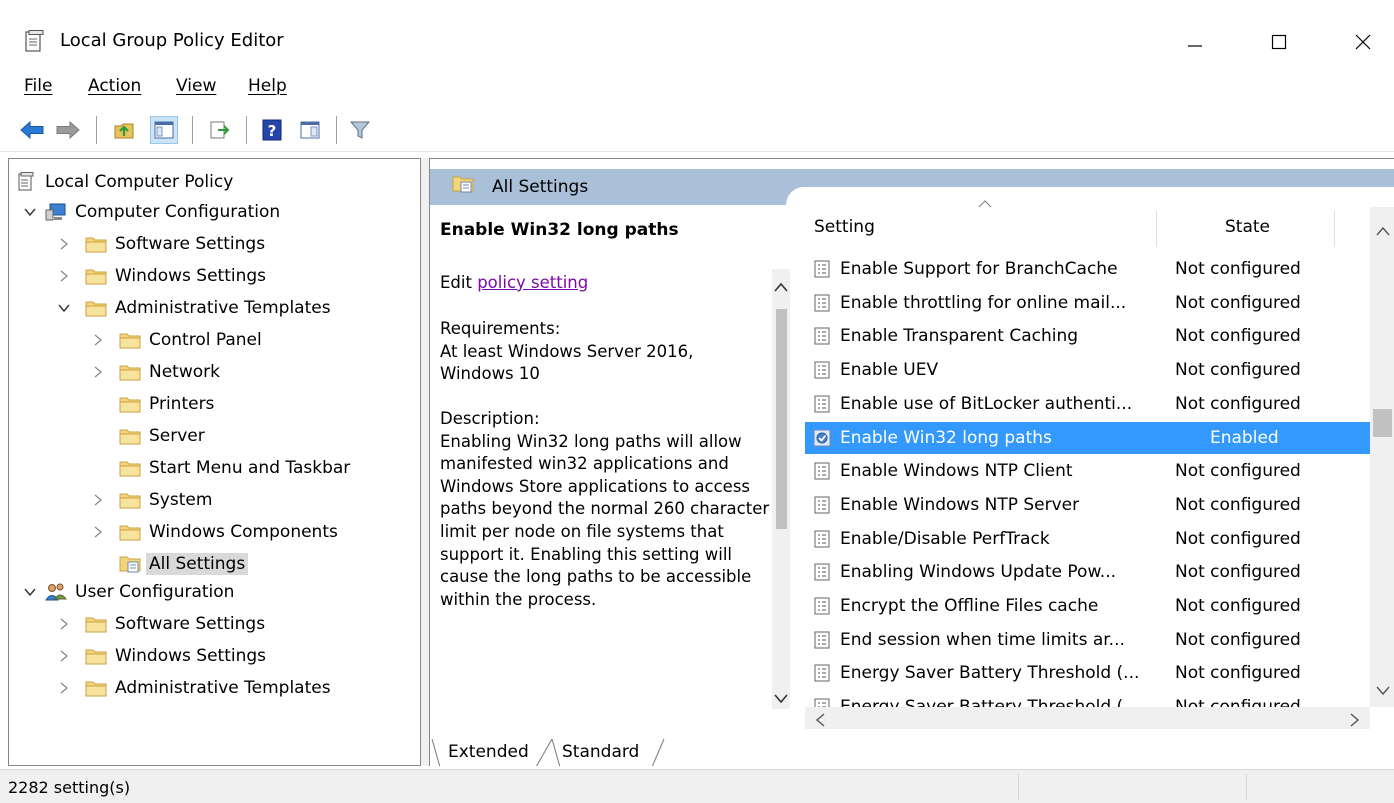 Image resolution: width=1394 pixels, height=803 pixels. I want to click on maximize-button, so click(1279, 42).